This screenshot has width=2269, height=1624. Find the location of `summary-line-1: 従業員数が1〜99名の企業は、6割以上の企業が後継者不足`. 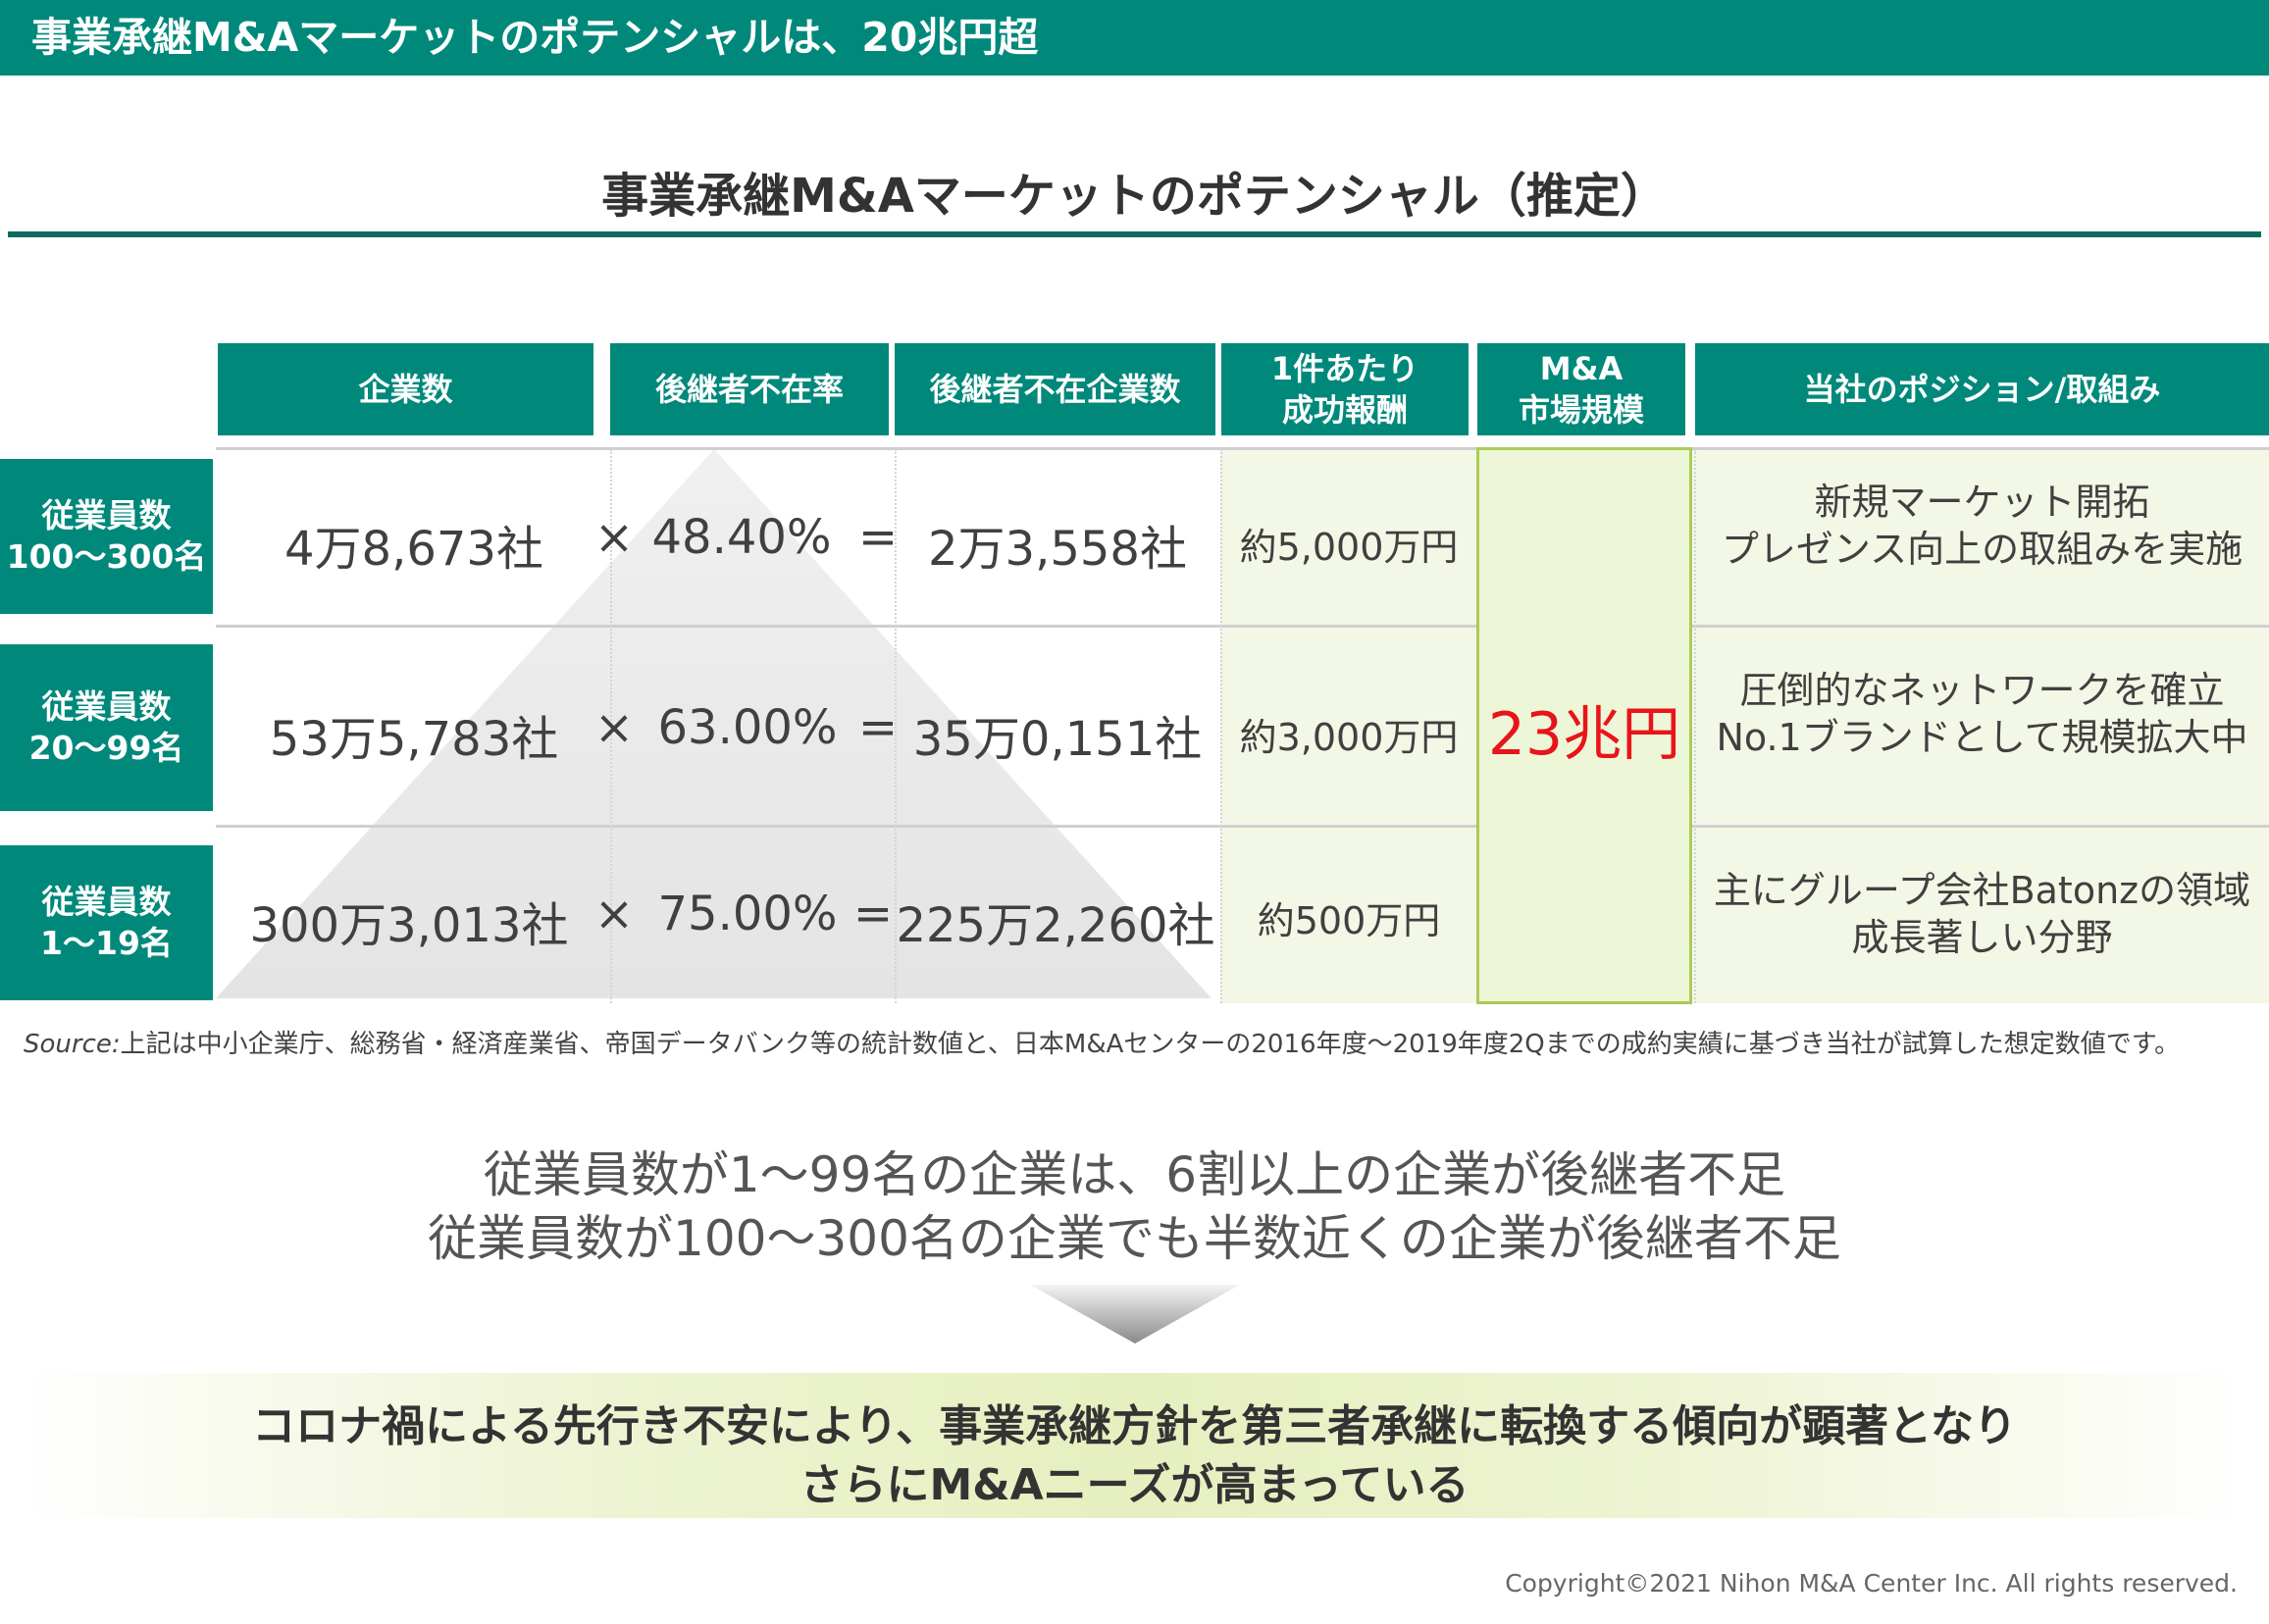

summary-line-1: 従業員数が1〜99名の企業は、6割以上の企業が後継者不足 is located at coordinates (1134, 1174).